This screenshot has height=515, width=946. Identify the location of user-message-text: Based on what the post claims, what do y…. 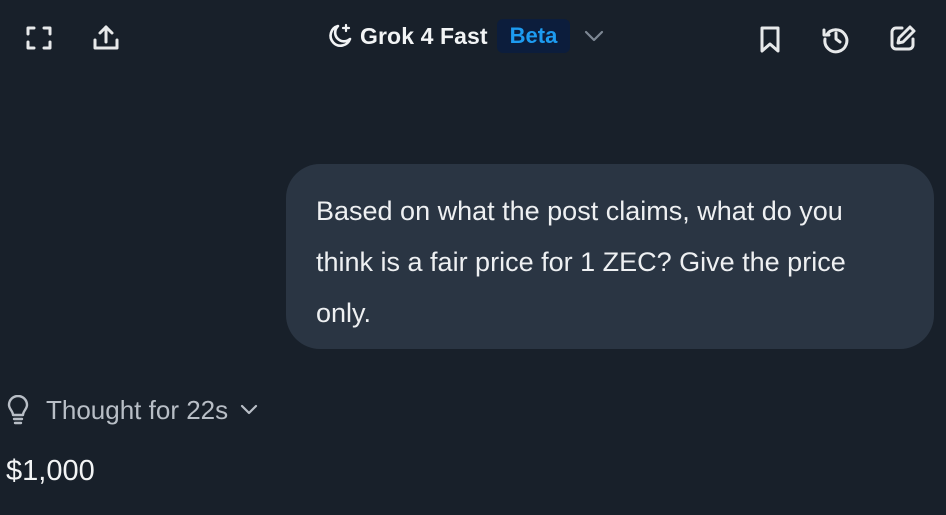
(581, 262).